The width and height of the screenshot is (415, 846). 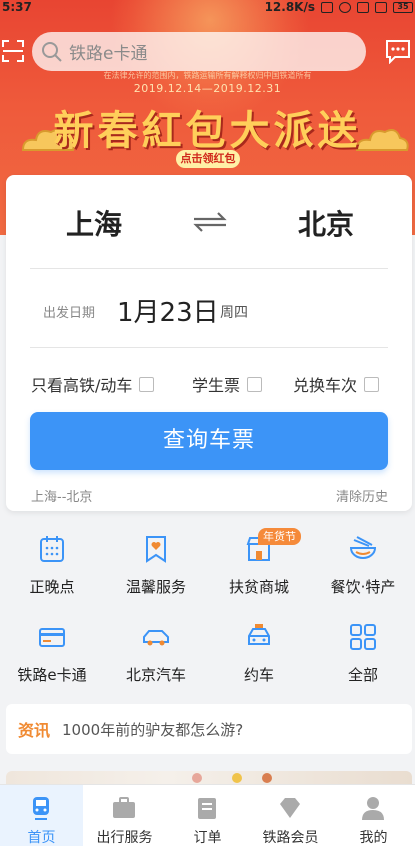 I want to click on card-icon, so click(x=52, y=637).